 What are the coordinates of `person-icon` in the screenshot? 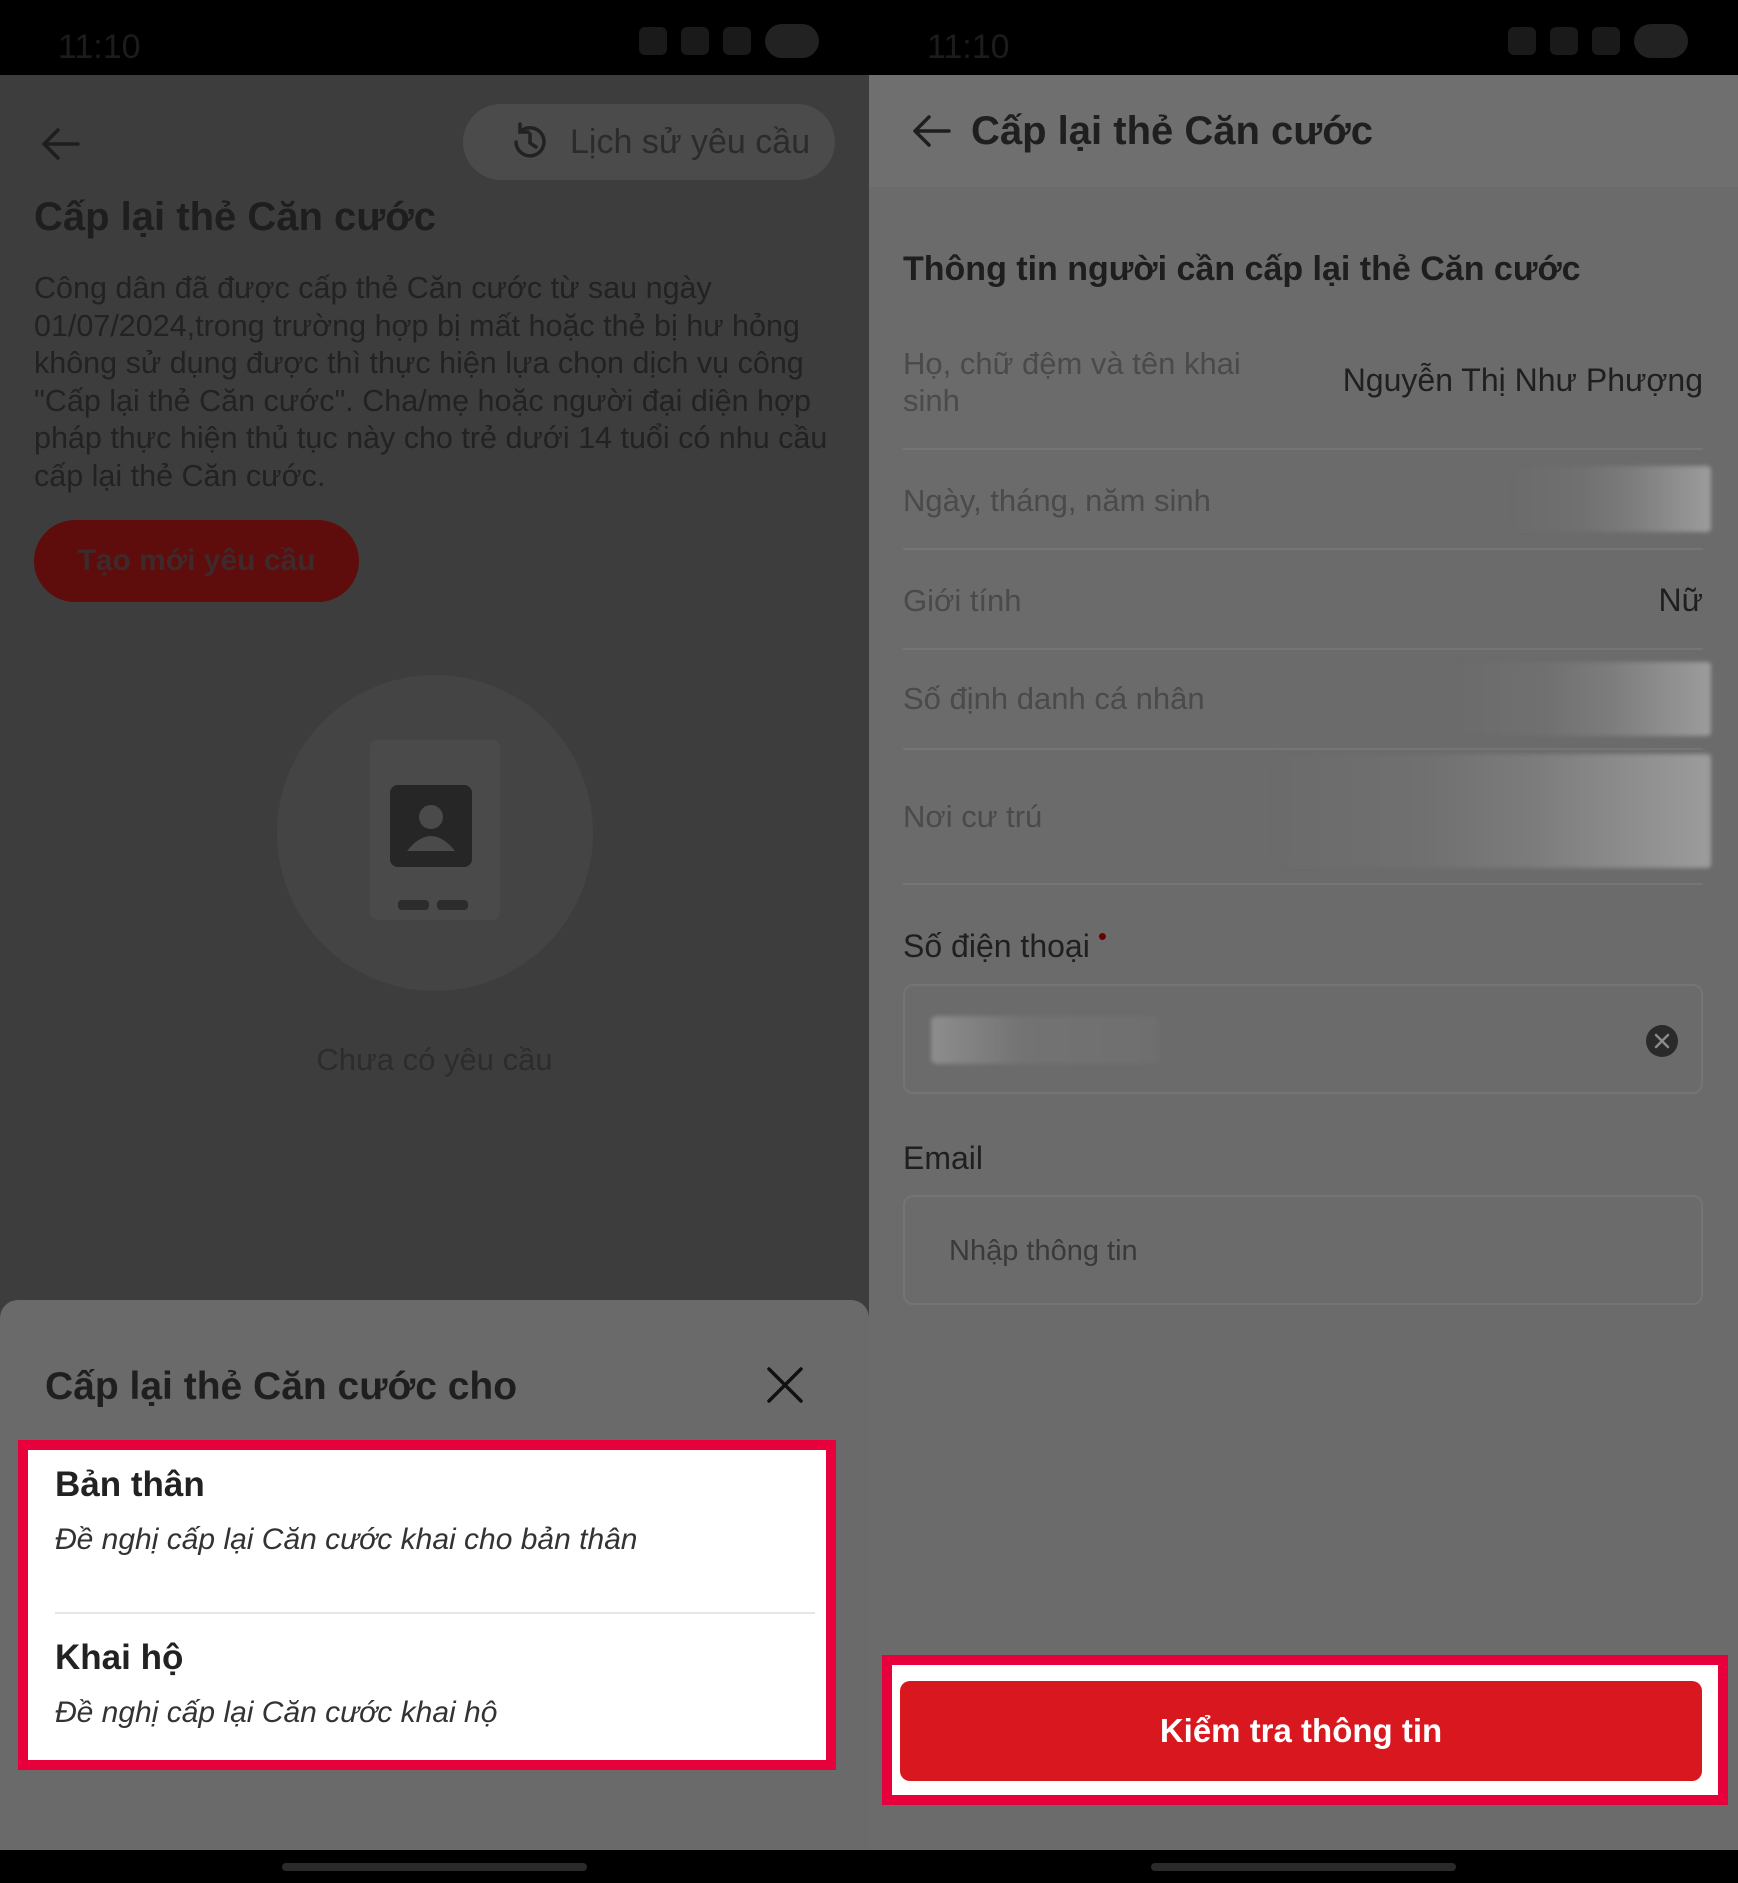 It's located at (431, 826).